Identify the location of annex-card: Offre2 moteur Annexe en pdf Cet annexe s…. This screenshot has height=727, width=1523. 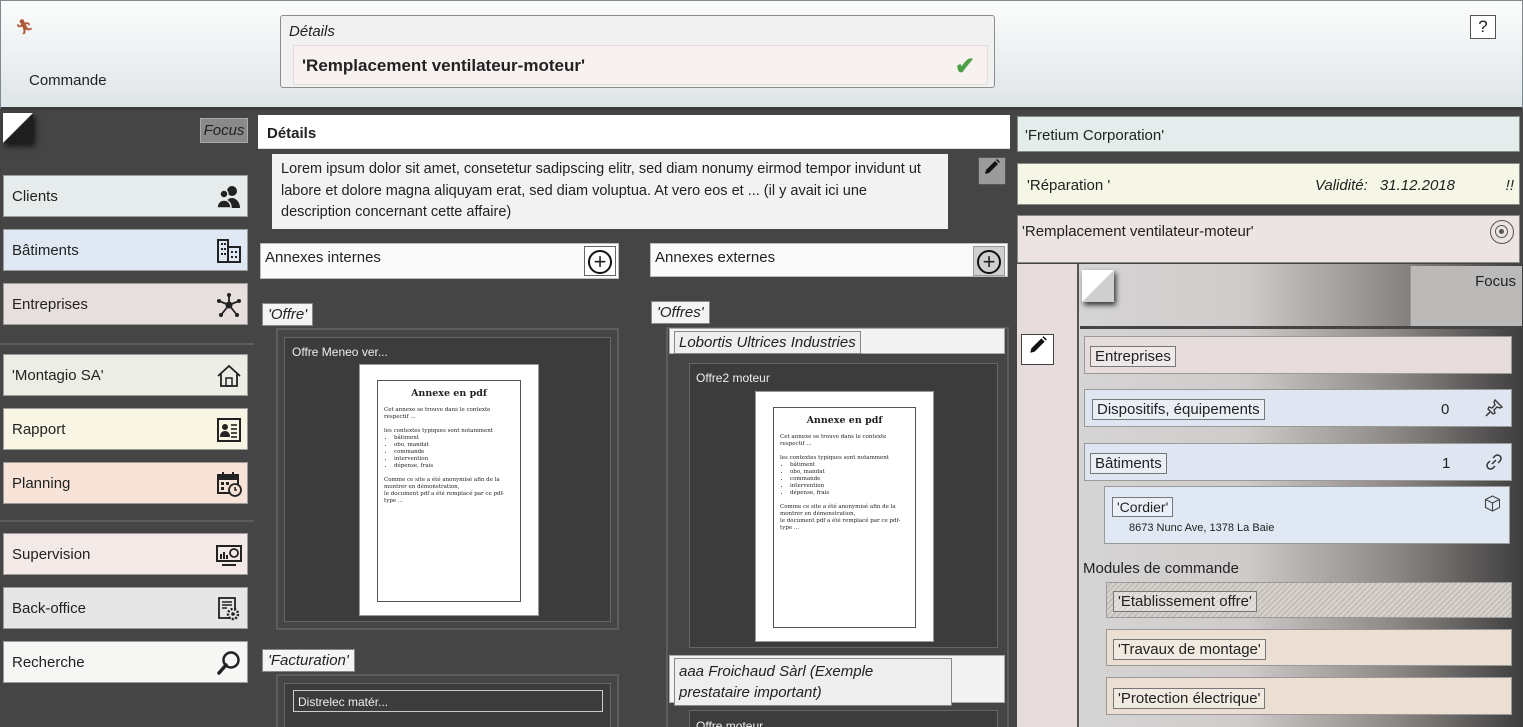
(843, 505).